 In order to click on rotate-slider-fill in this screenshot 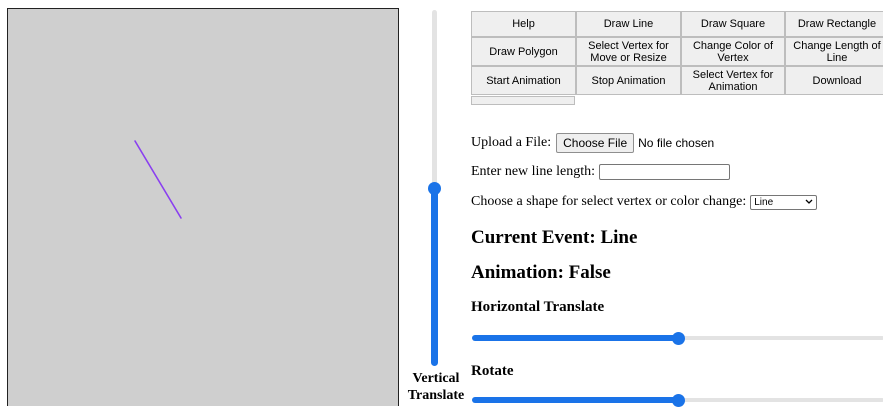, I will do `click(575, 400)`.